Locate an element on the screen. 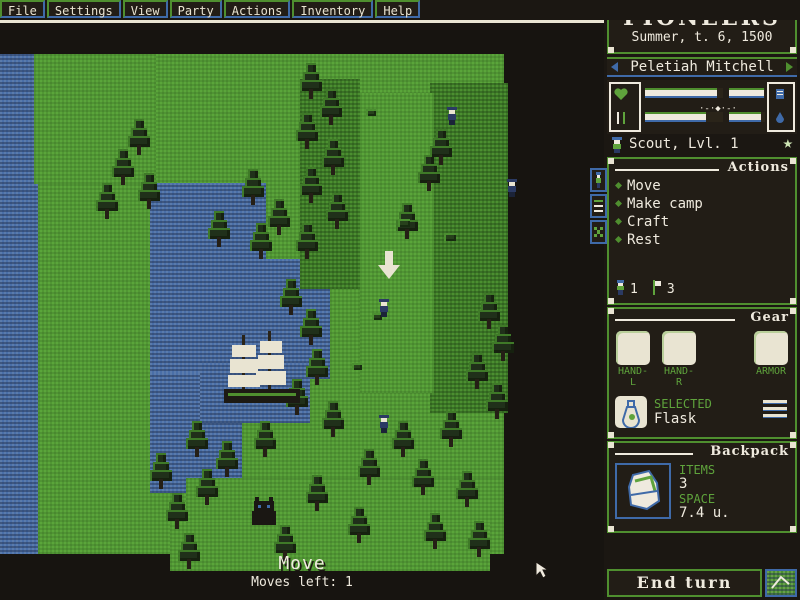 The width and height of the screenshot is (800, 600). backpack-panel-title: Backpack is located at coordinates (702, 452).